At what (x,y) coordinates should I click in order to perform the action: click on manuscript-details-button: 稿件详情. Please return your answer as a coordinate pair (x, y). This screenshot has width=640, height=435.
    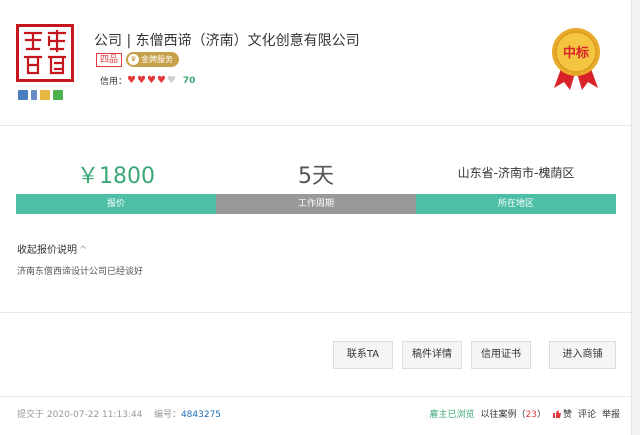
    Looking at the image, I should click on (432, 355).